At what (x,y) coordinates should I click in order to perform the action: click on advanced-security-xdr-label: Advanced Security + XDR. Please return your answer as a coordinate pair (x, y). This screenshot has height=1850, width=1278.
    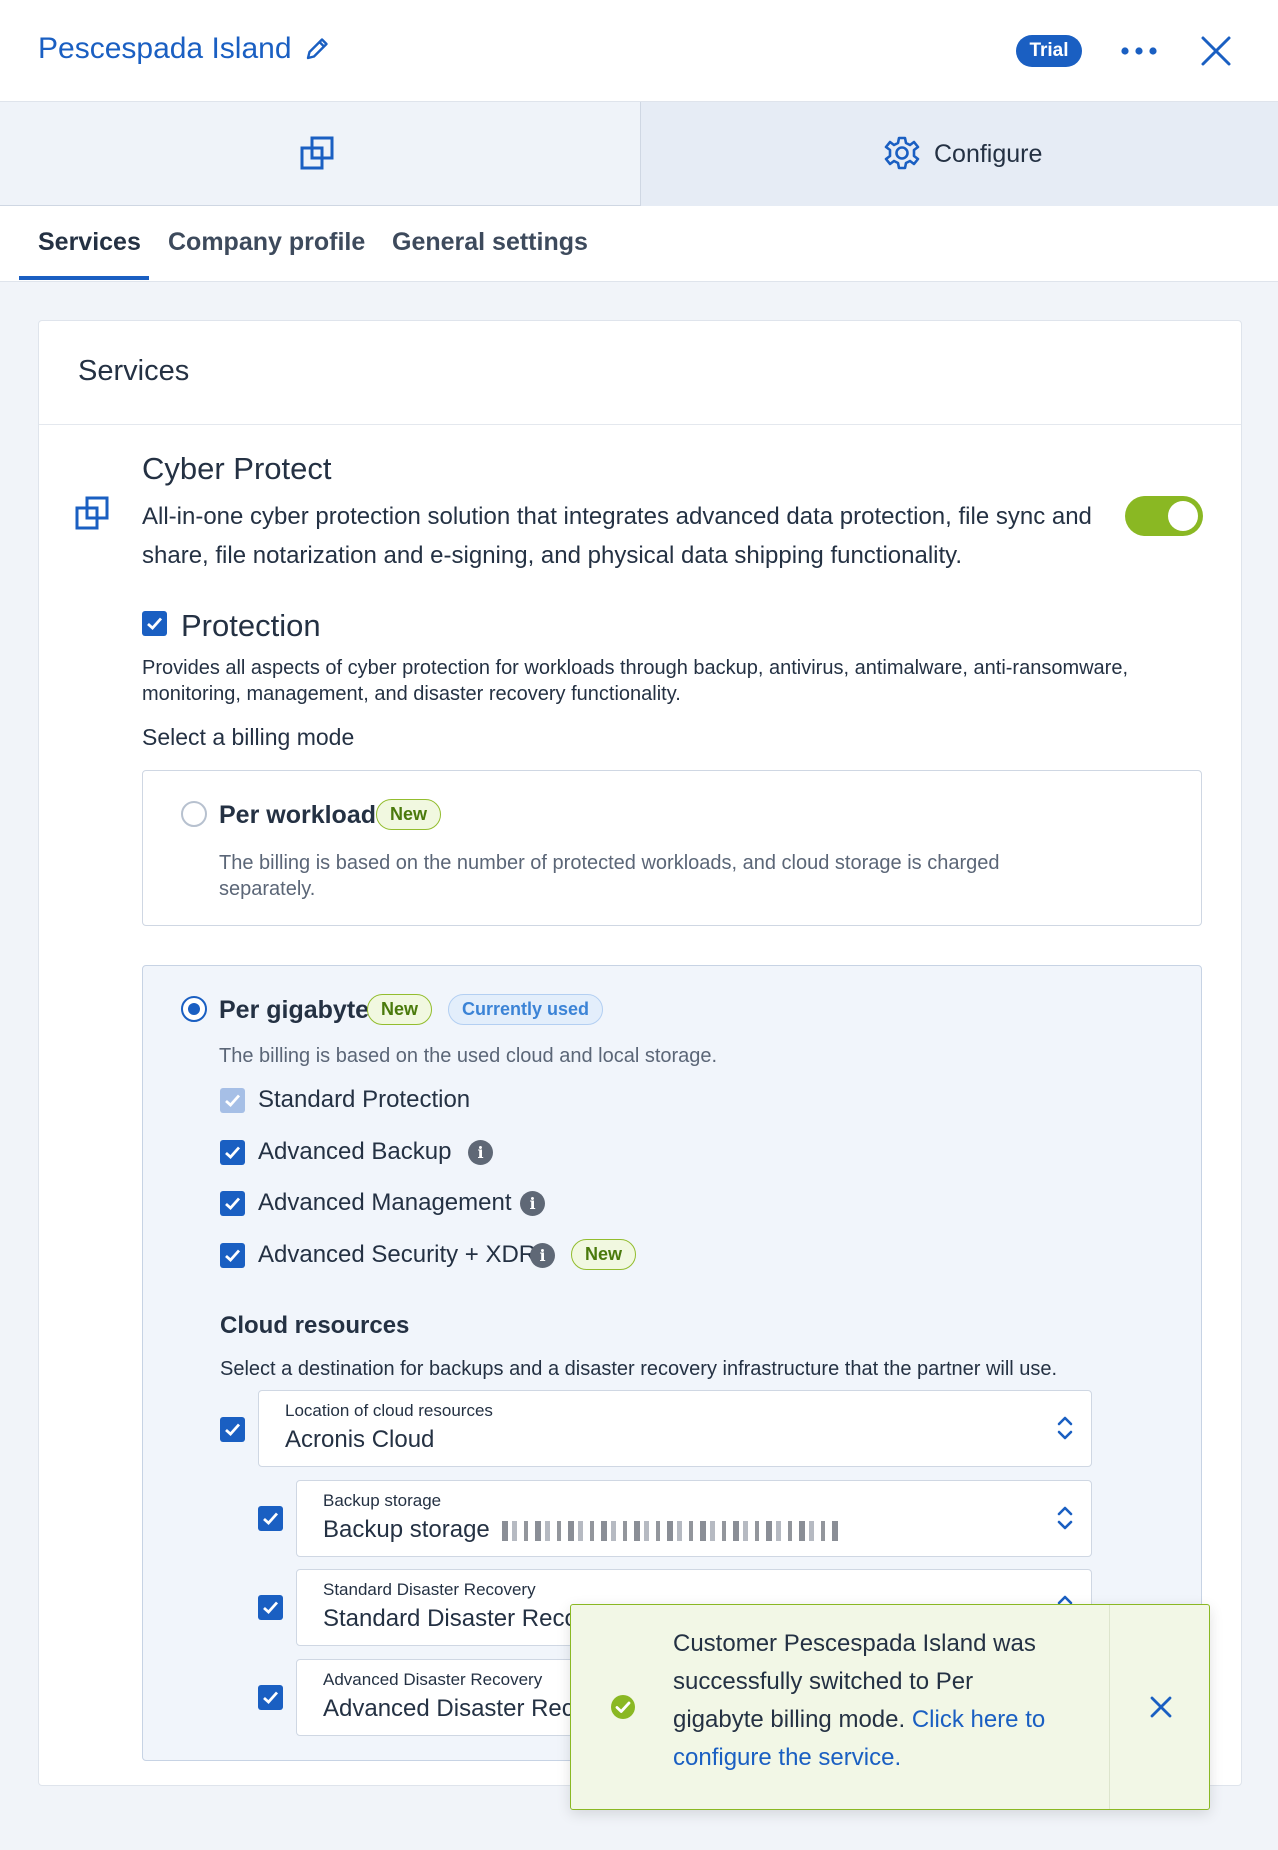
    Looking at the image, I should click on (397, 1254).